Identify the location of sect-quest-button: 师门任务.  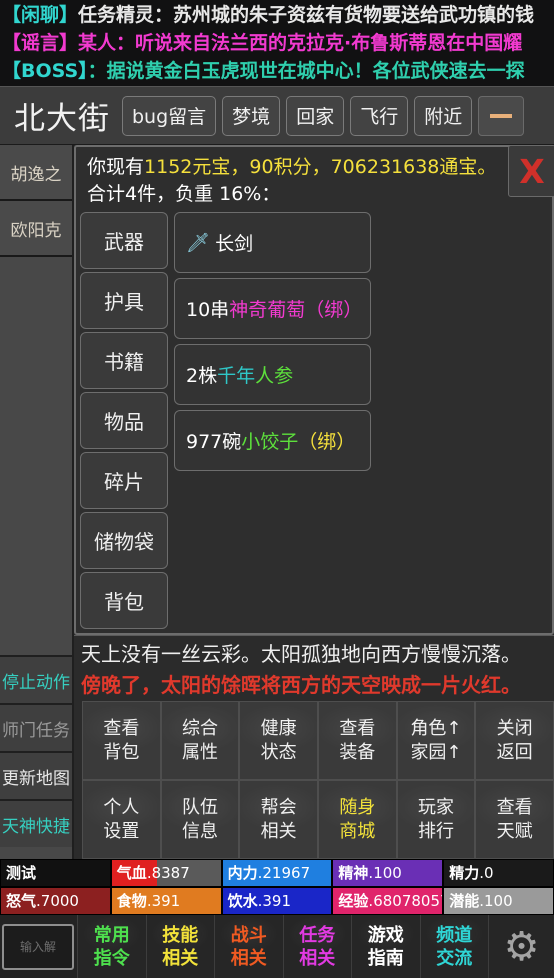
(36, 727).